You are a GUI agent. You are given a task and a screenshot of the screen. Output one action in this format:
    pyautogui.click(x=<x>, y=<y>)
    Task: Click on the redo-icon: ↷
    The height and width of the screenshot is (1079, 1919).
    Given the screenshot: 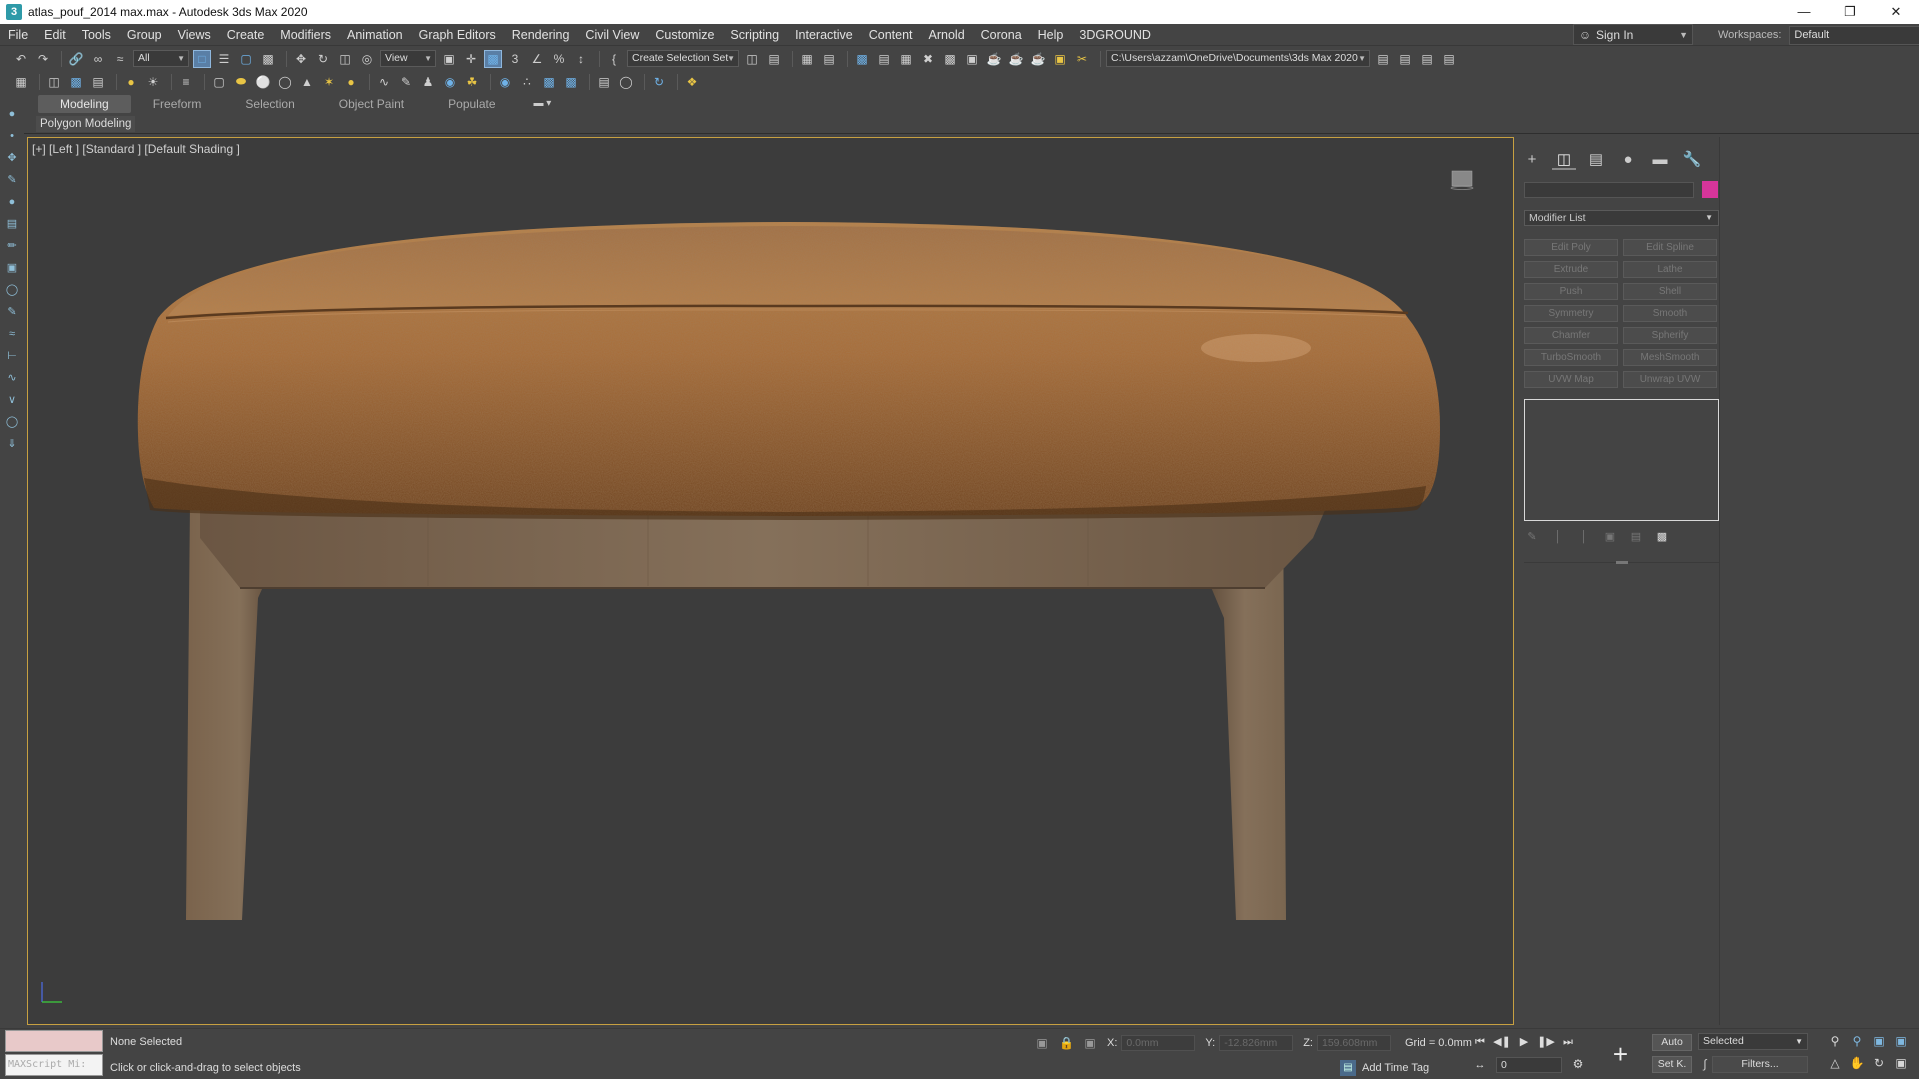 What is the action you would take?
    pyautogui.click(x=43, y=59)
    